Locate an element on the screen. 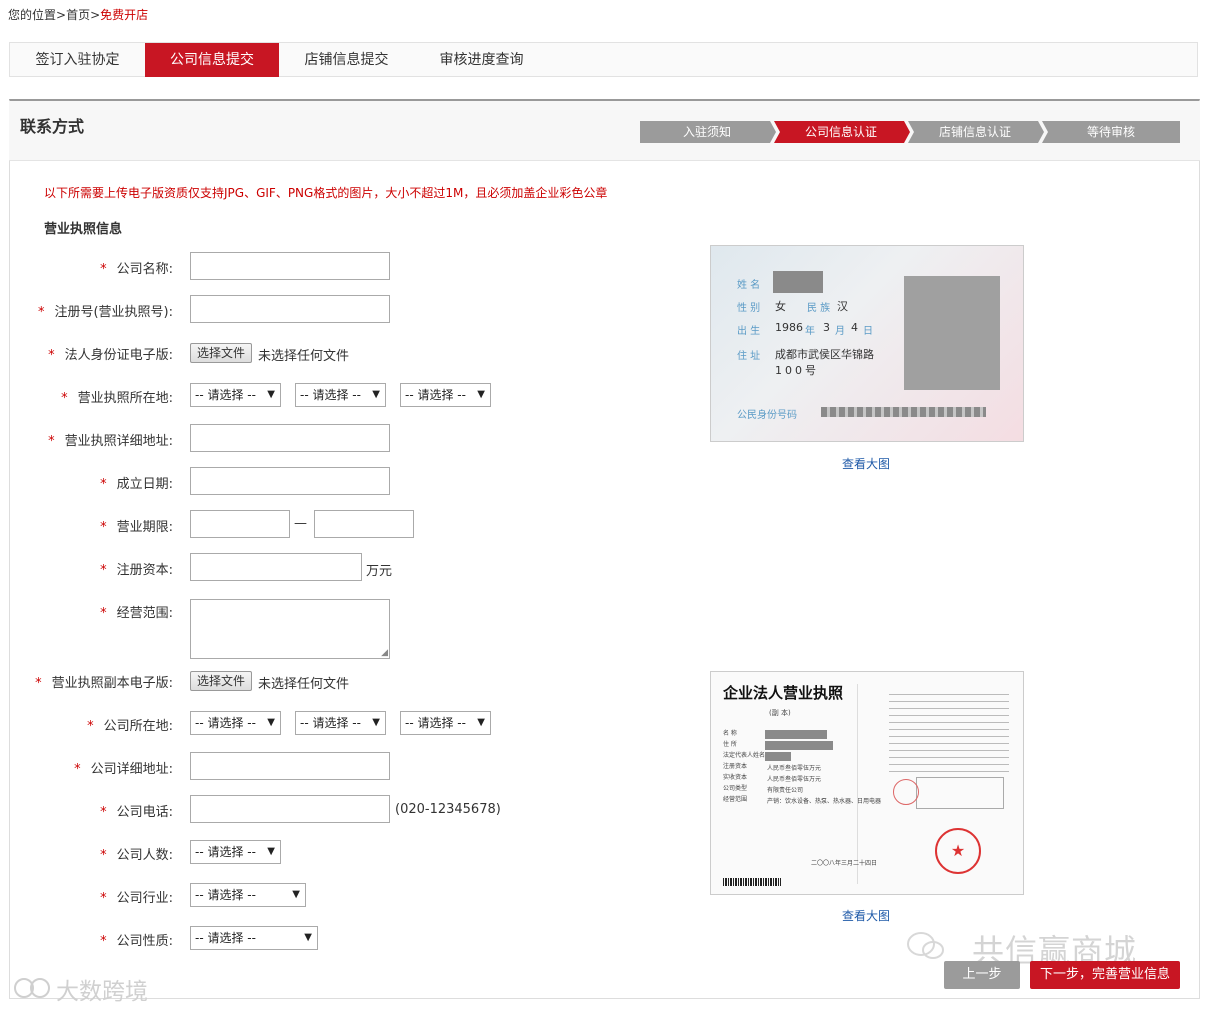 The height and width of the screenshot is (1011, 1213). tab-bar: 签订入驻协定 公司信息提交 店铺信息提交 审核进度查询 is located at coordinates (603, 59).